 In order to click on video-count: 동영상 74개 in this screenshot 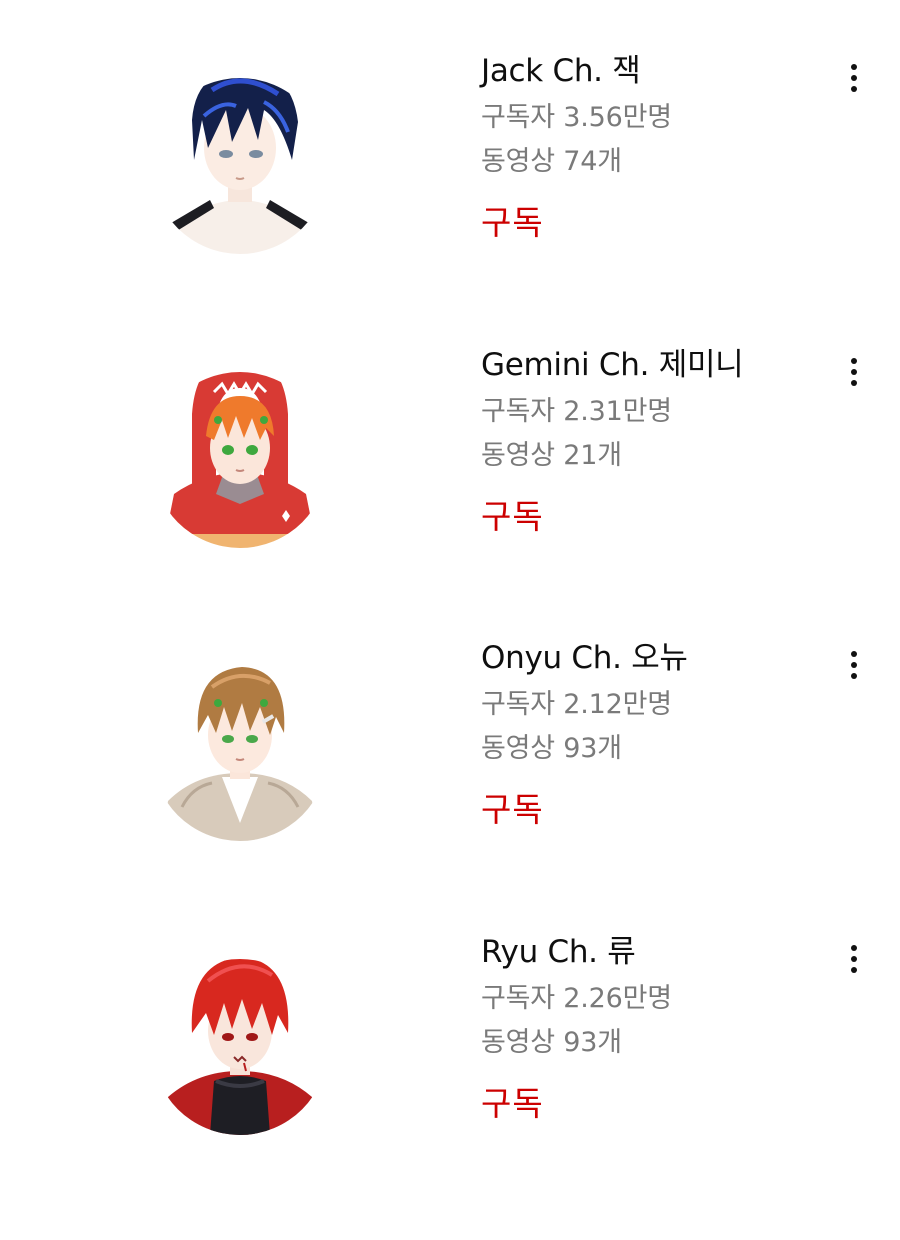, I will do `click(551, 161)`.